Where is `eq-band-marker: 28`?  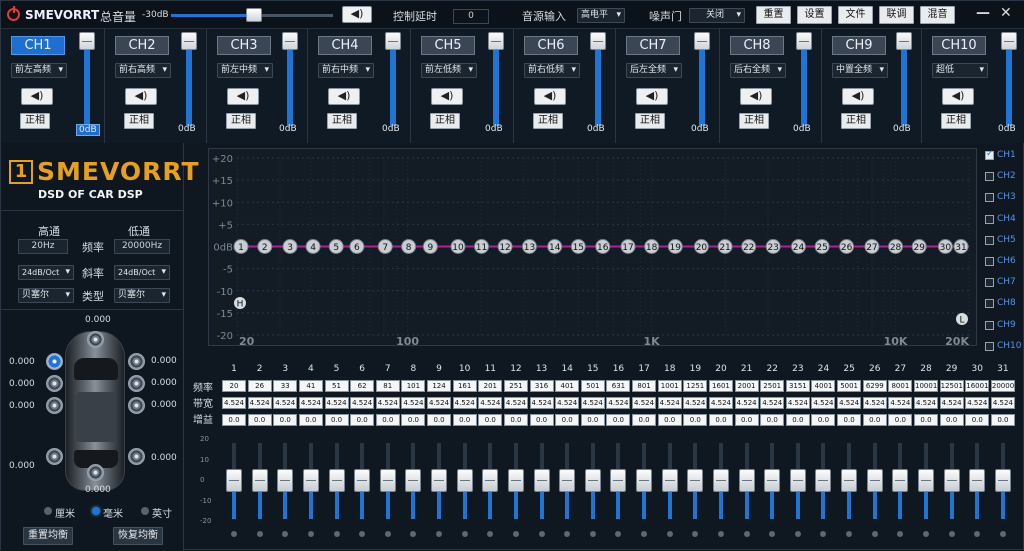
eq-band-marker: 28 is located at coordinates (896, 246).